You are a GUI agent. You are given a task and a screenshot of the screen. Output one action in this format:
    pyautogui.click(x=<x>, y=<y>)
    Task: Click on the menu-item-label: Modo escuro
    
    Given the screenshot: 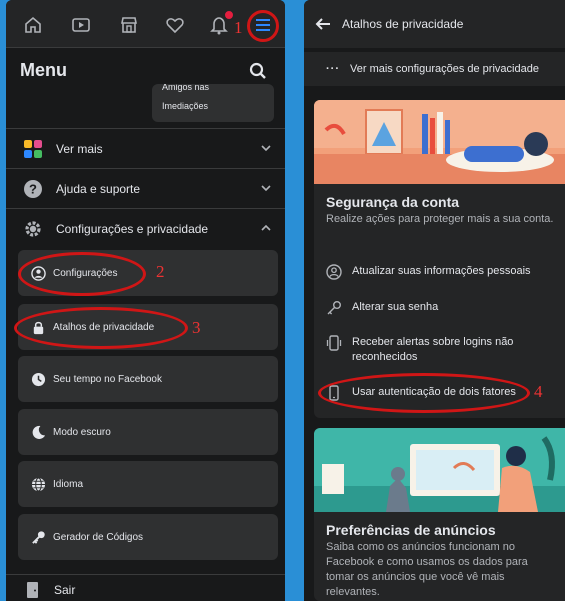 What is the action you would take?
    pyautogui.click(x=82, y=432)
    